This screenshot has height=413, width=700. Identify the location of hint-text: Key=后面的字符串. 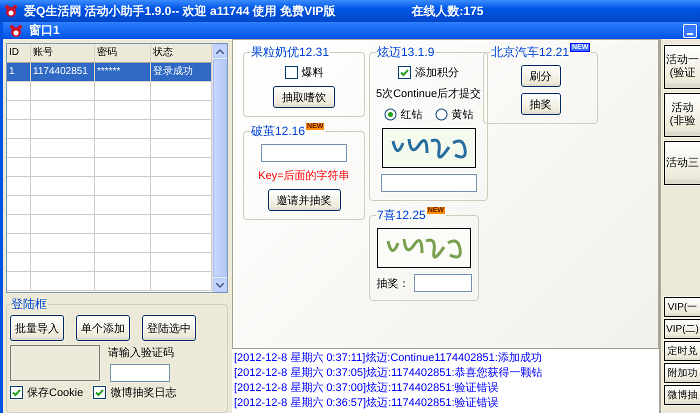
(304, 175).